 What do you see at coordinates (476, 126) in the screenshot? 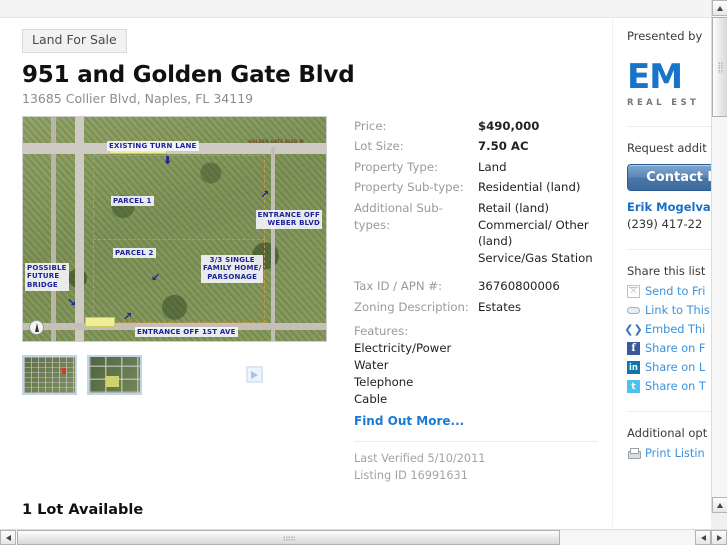
I see `detail-row-price: Price: $490,000` at bounding box center [476, 126].